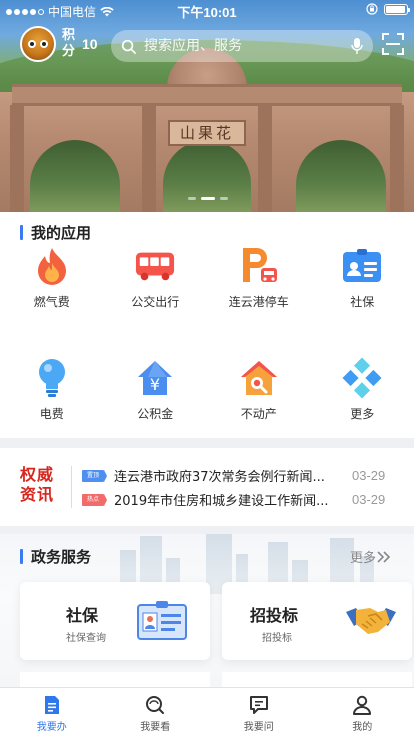 The width and height of the screenshot is (414, 736). What do you see at coordinates (362, 414) in the screenshot?
I see `app-label: 更多` at bounding box center [362, 414].